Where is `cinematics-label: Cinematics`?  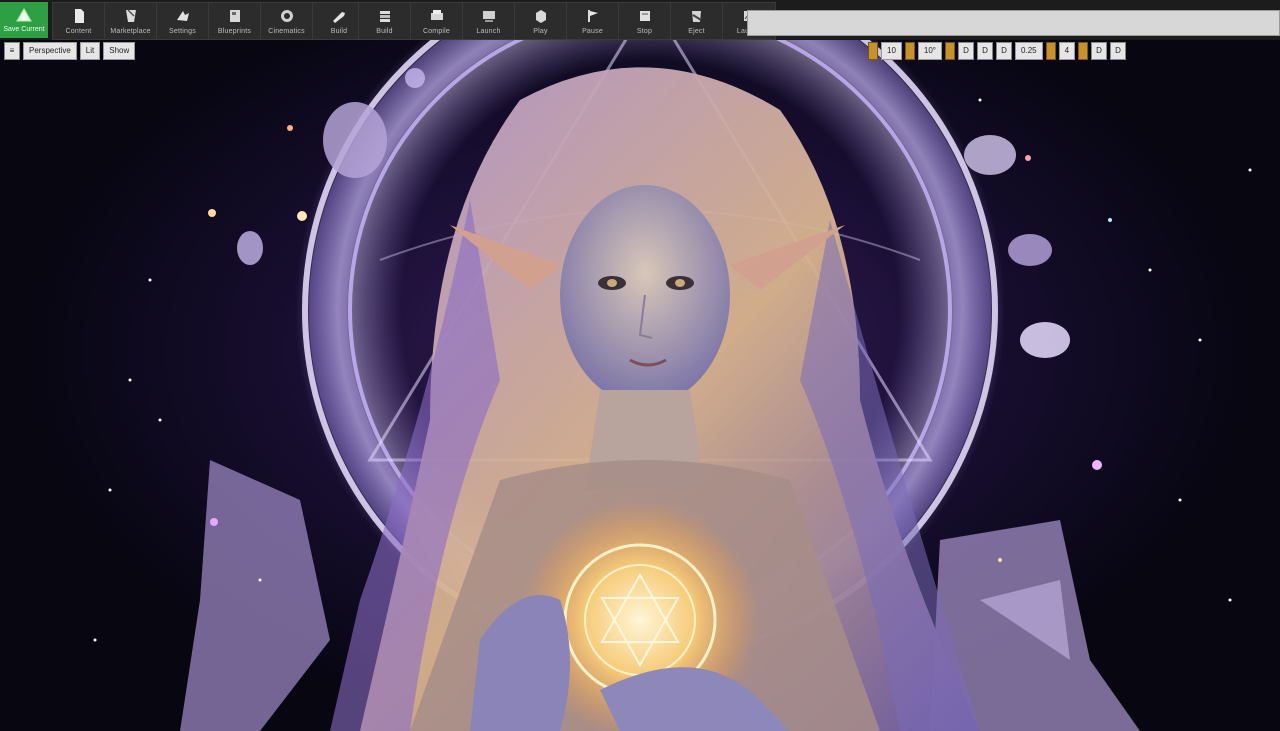 cinematics-label: Cinematics is located at coordinates (286, 31).